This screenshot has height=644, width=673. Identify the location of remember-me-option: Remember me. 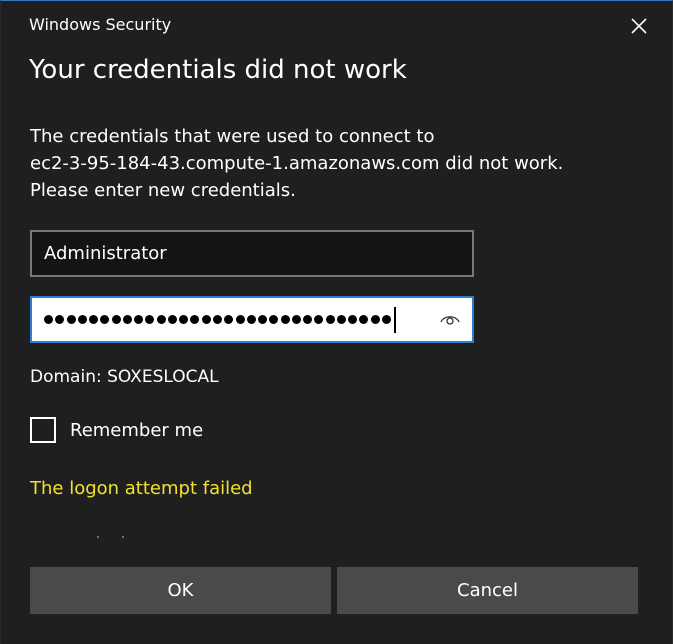
(116, 430).